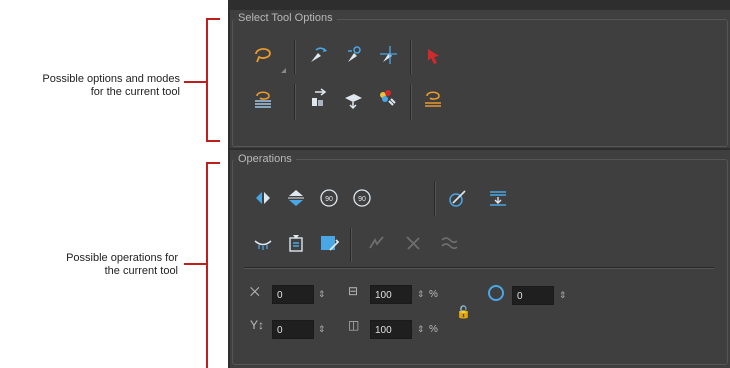 The image size is (730, 368). What do you see at coordinates (293, 294) in the screenshot?
I see `x-position-field: 0` at bounding box center [293, 294].